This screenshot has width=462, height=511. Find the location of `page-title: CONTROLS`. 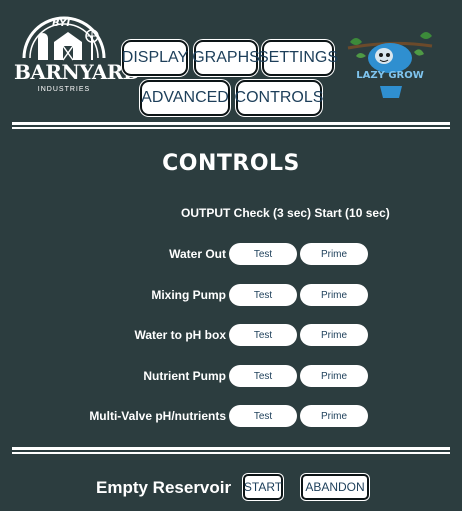

page-title: CONTROLS is located at coordinates (231, 163).